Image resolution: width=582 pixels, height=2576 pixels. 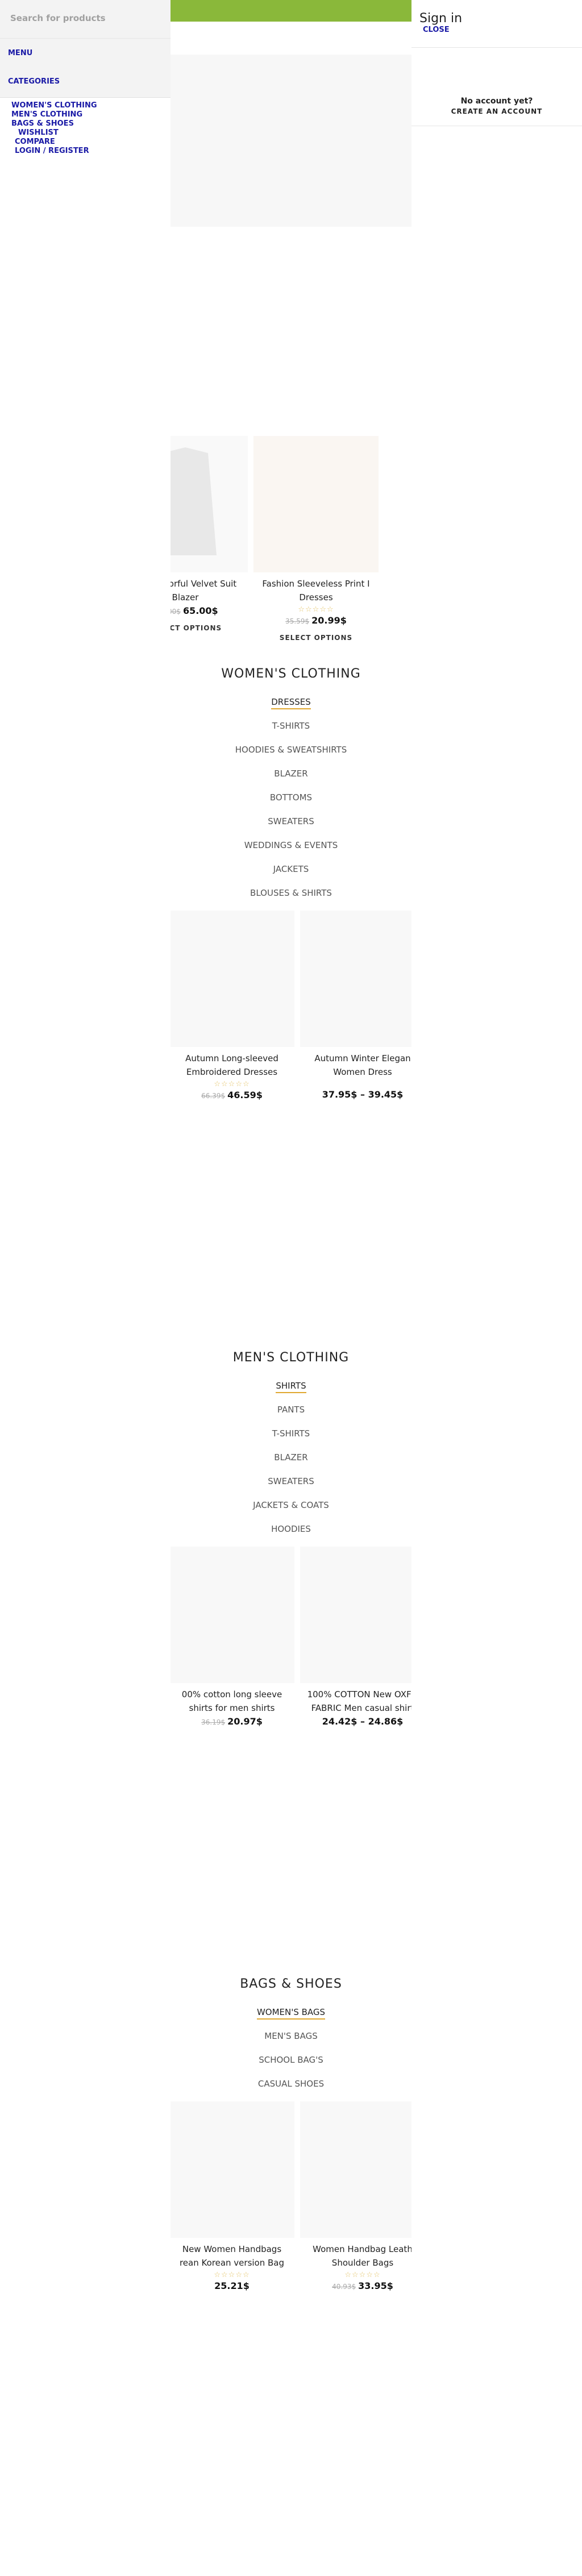 What do you see at coordinates (363, 1094) in the screenshot?
I see `current-price: 37.95$ – 39.45$` at bounding box center [363, 1094].